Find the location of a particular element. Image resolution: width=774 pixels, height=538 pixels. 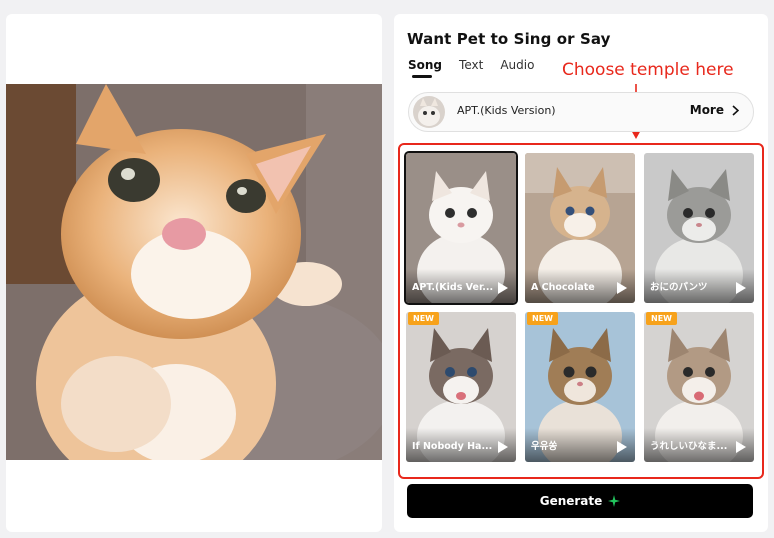

mode-tabs: Song Text Audio is located at coordinates (471, 68).